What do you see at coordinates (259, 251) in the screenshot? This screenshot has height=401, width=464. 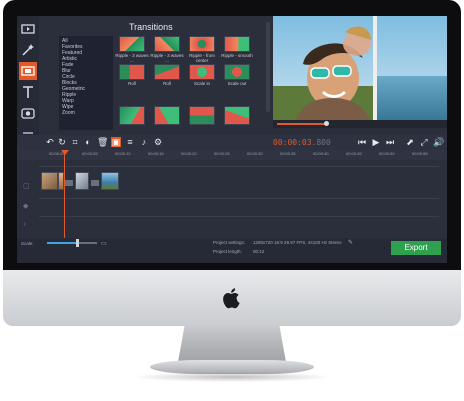 I see `project-length-value: 00:12` at bounding box center [259, 251].